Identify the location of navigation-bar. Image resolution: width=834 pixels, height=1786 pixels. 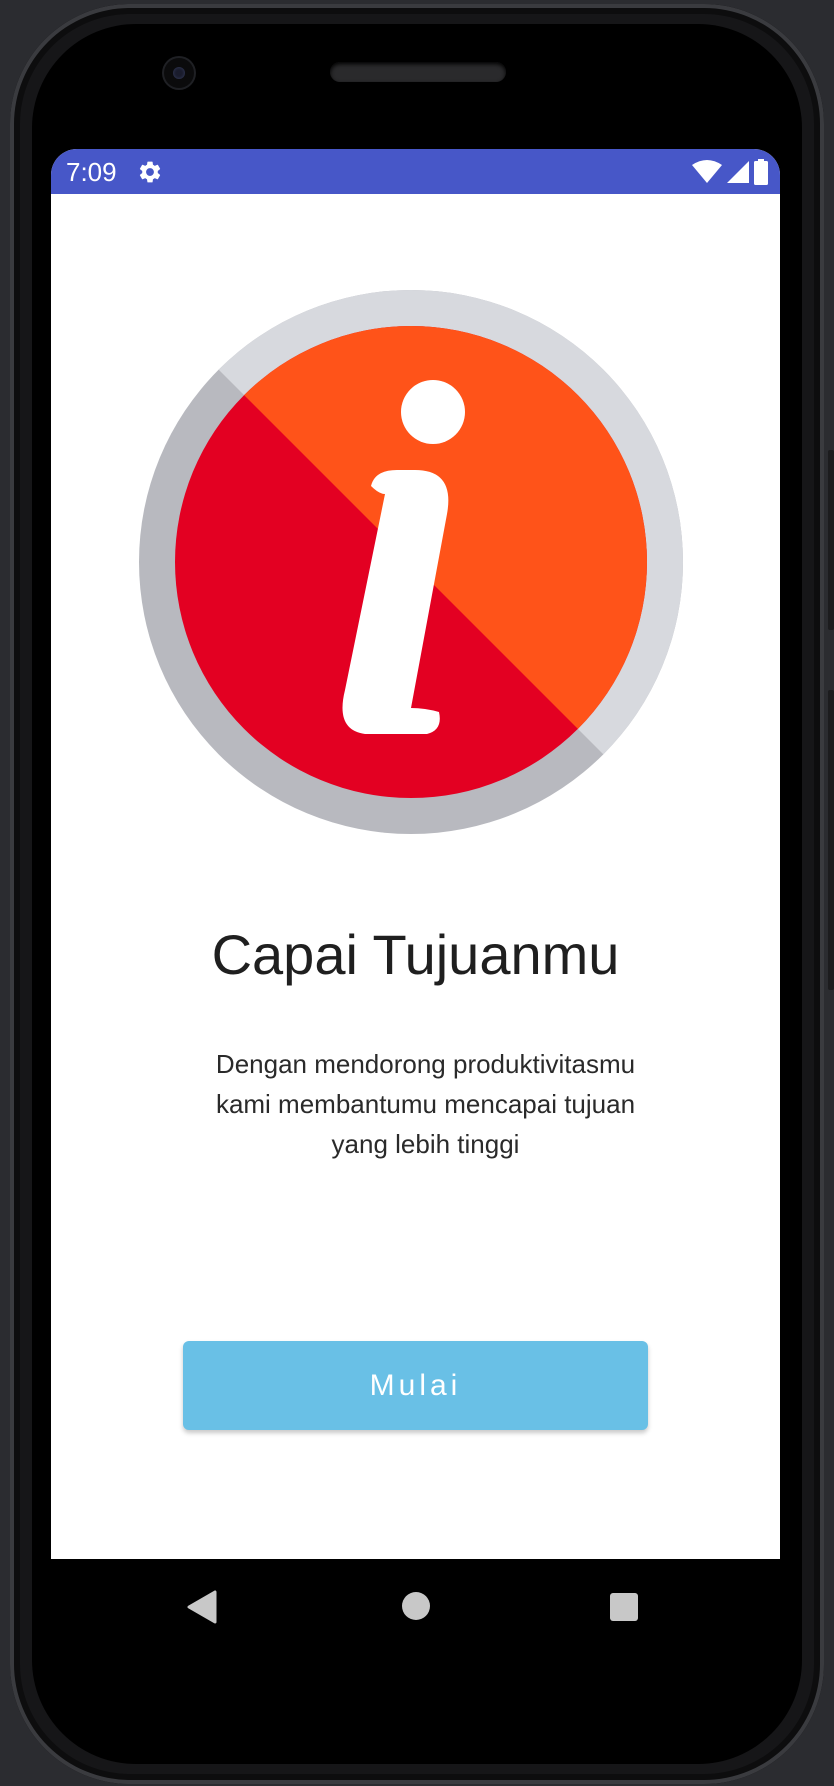
(415, 1606).